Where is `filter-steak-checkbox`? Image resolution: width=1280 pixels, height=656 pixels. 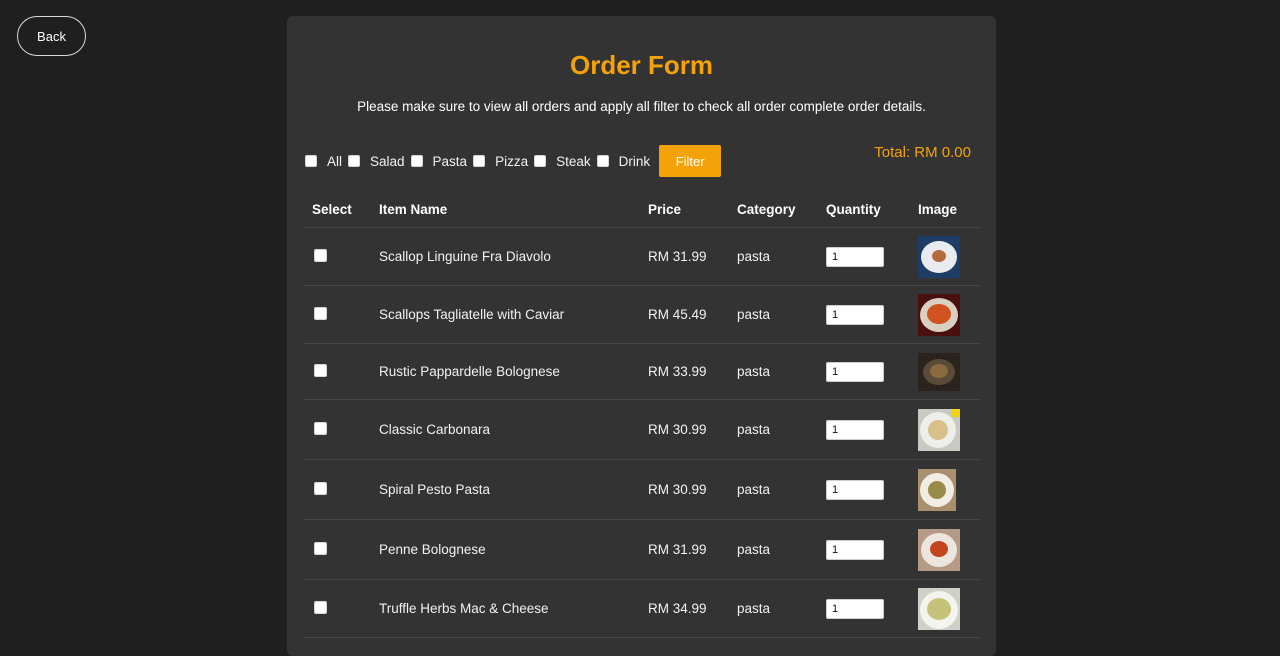 filter-steak-checkbox is located at coordinates (540, 161).